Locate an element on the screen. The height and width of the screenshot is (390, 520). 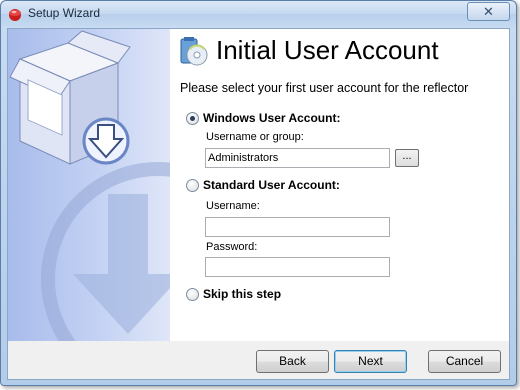
standard-user-account-label: Standard User Account: is located at coordinates (271, 185).